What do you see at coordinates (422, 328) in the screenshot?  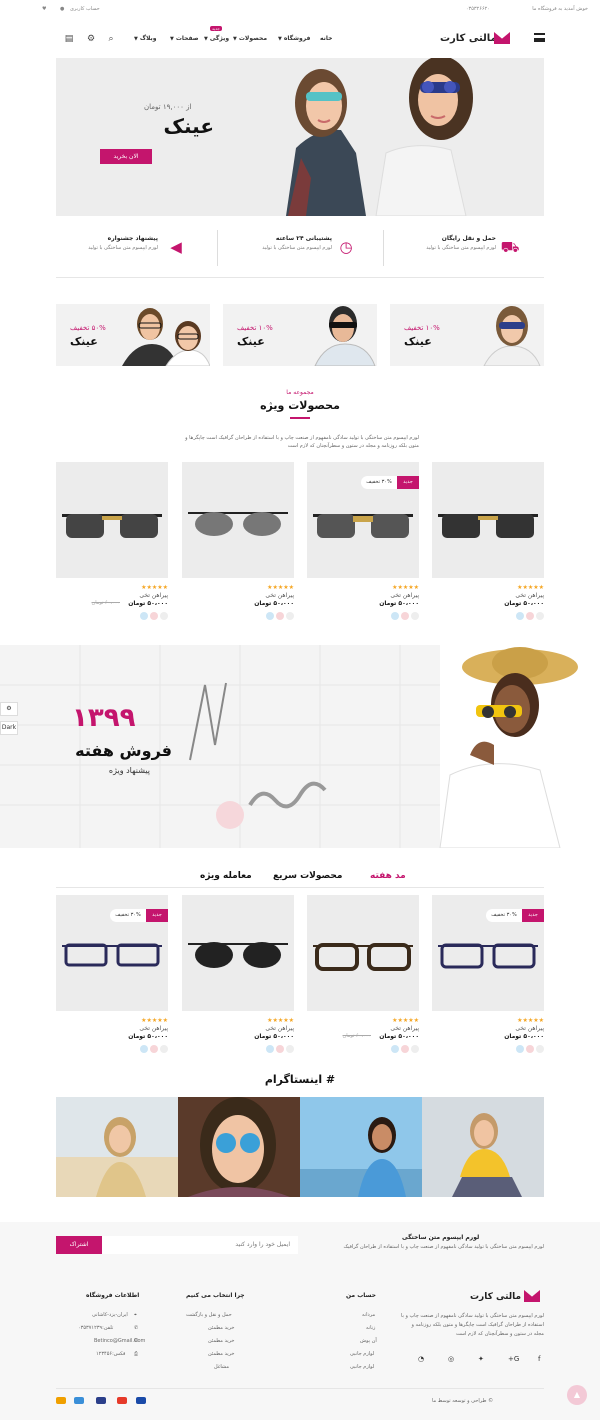 I see `promo-discount: ۱۰% تخفیف` at bounding box center [422, 328].